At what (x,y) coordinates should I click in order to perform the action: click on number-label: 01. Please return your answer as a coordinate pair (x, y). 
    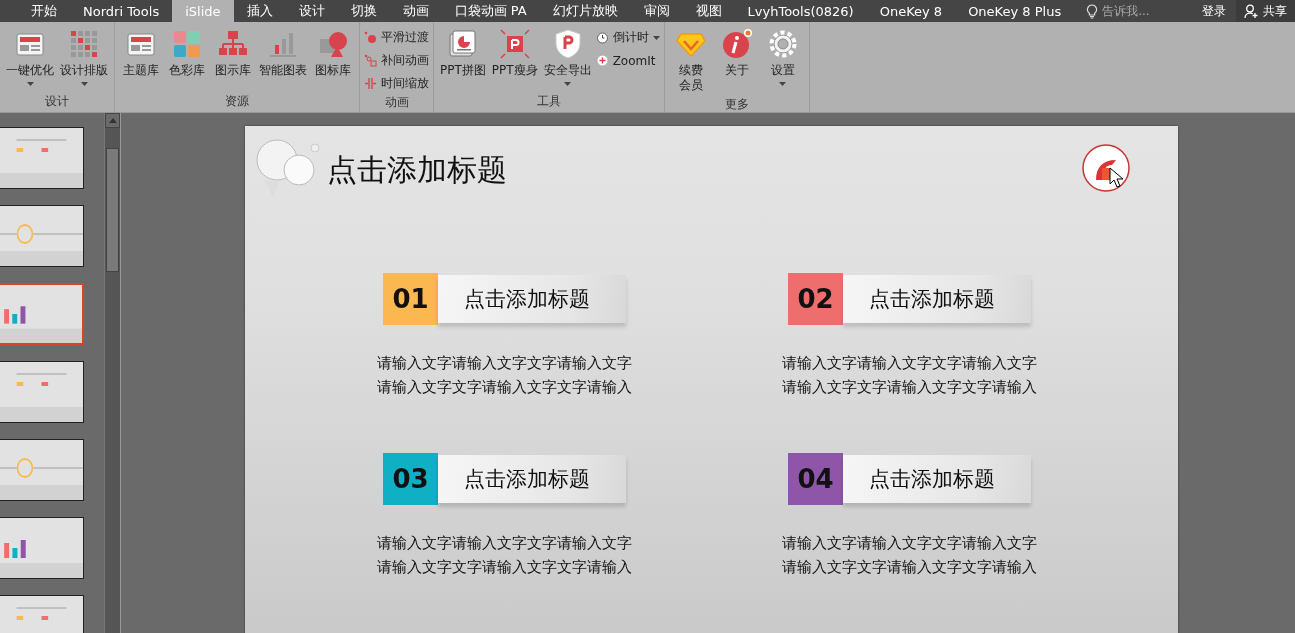
    Looking at the image, I should click on (410, 299).